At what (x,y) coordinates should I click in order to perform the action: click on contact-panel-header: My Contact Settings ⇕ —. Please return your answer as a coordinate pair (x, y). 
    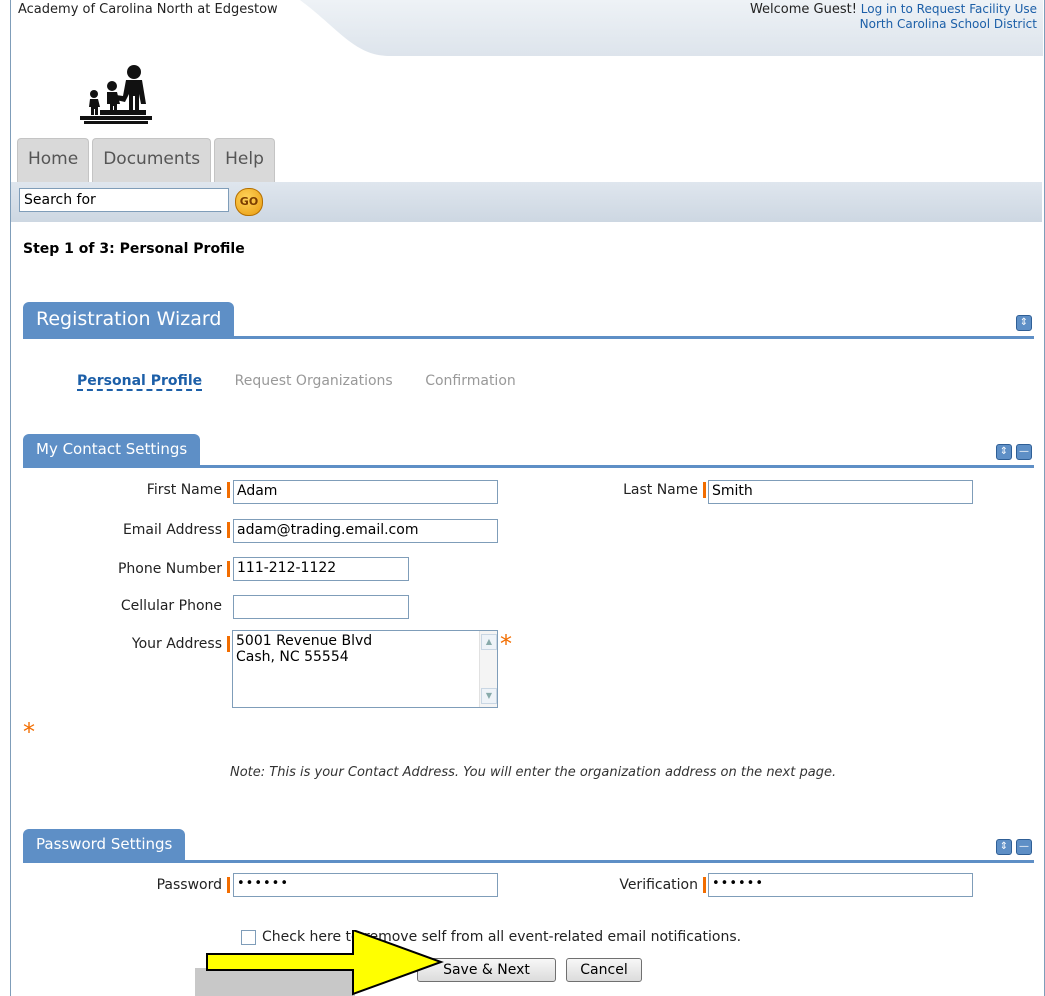
    Looking at the image, I should click on (528, 449).